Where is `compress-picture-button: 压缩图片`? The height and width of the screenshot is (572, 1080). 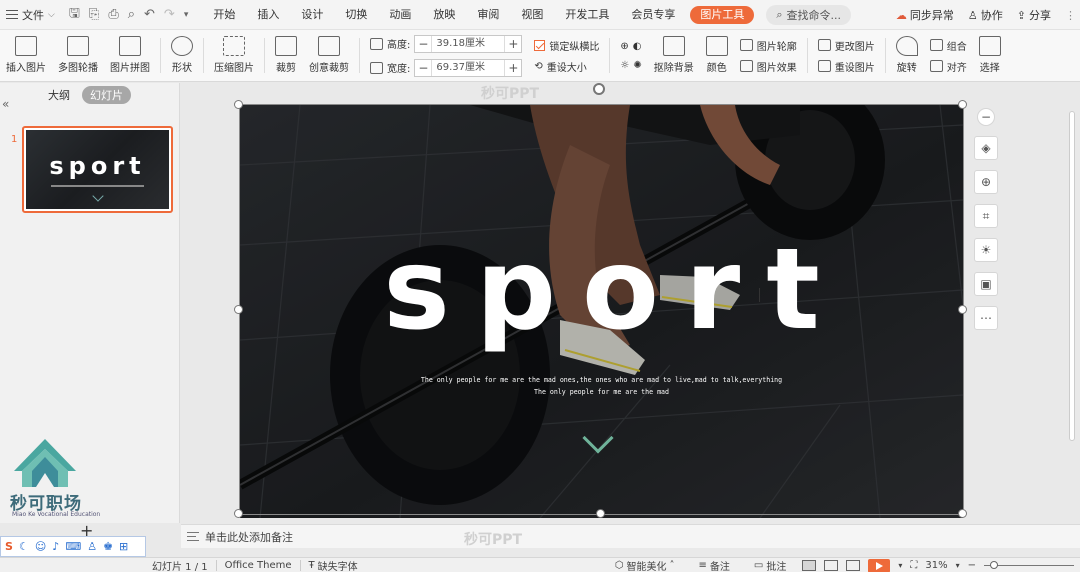
compress-picture-button: 压缩图片 is located at coordinates (234, 55).